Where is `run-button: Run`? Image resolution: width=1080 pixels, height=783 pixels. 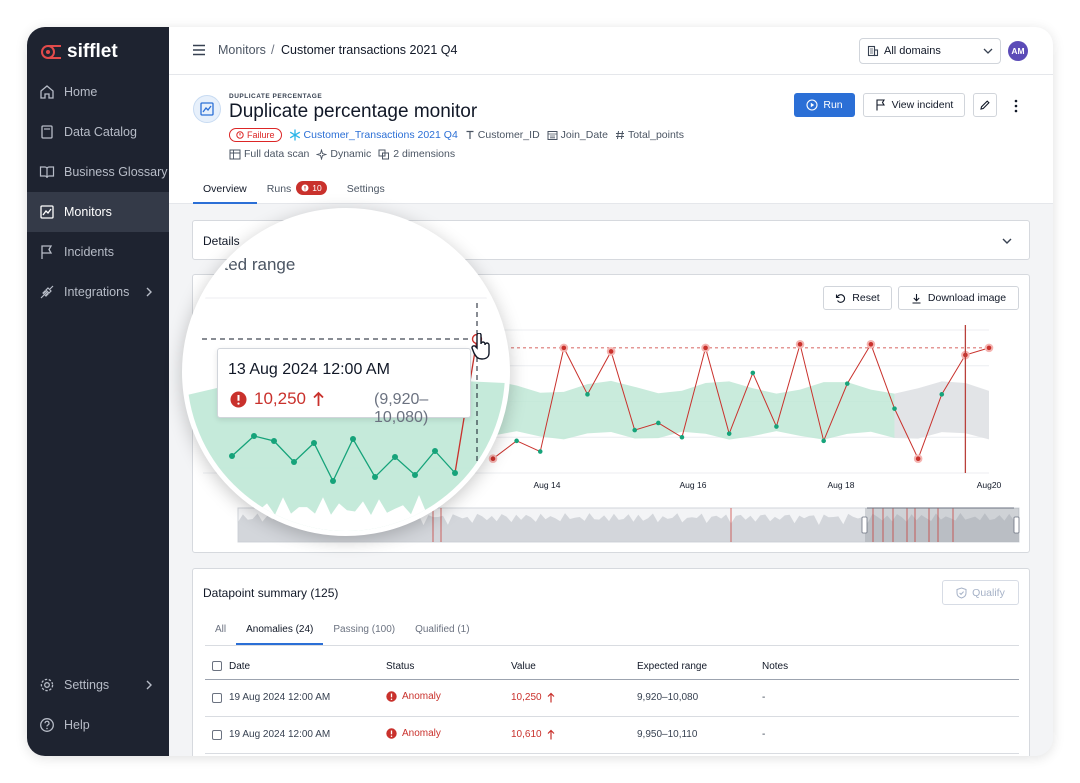 run-button: Run is located at coordinates (824, 105).